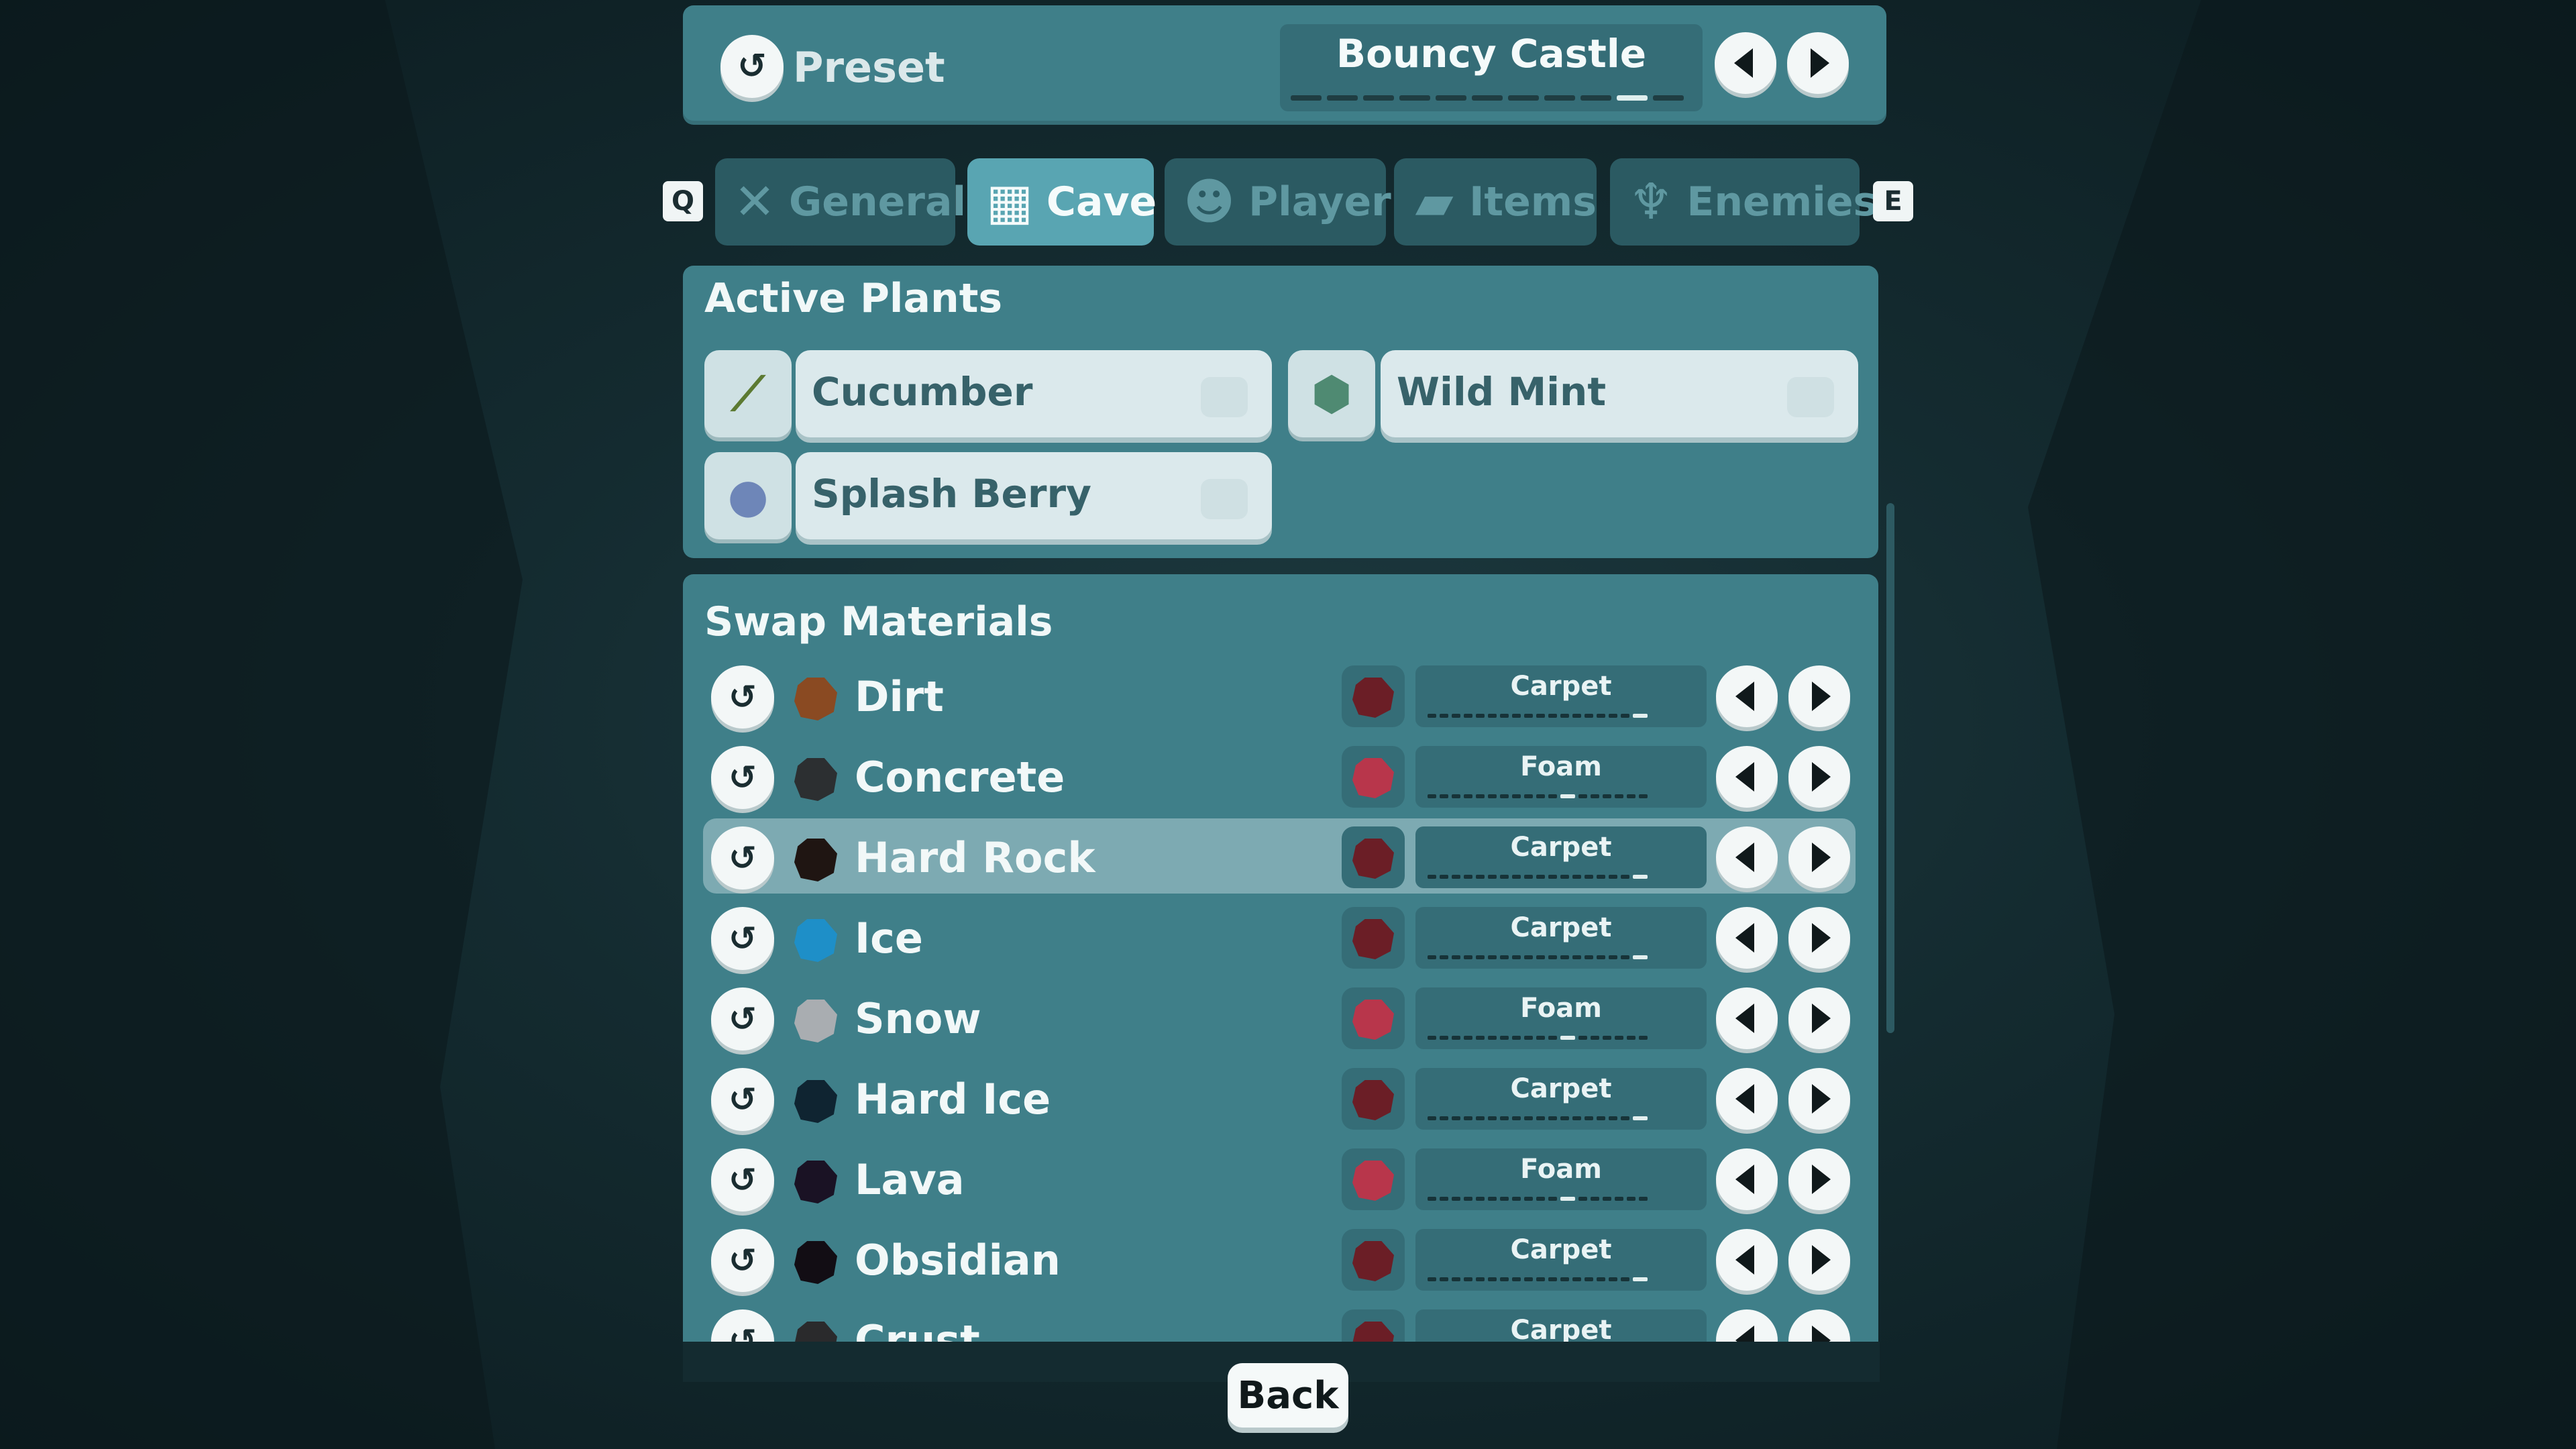 This screenshot has width=2576, height=1449. I want to click on material-name: Obsidian, so click(958, 1260).